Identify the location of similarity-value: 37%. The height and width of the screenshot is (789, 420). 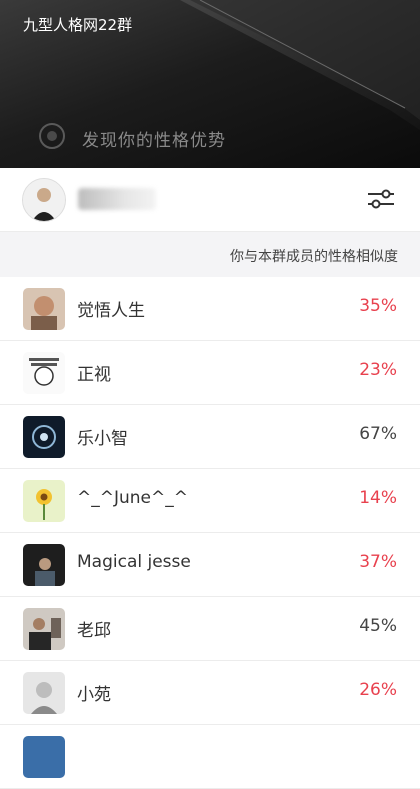
(378, 562).